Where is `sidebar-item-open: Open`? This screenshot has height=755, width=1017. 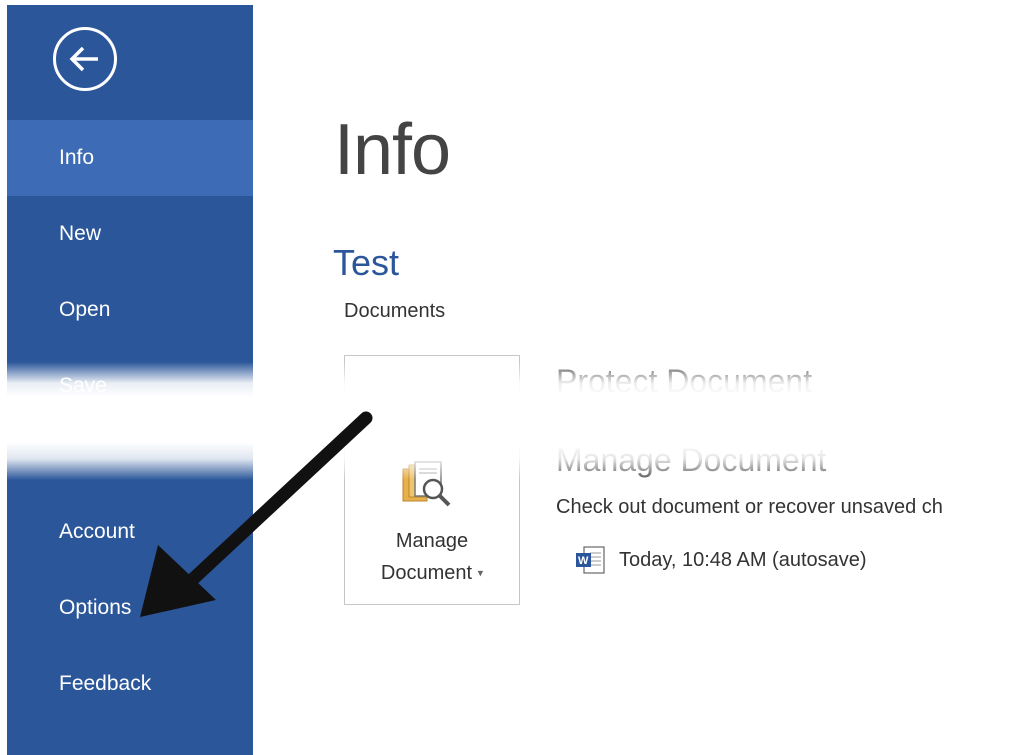
sidebar-item-open: Open is located at coordinates (130, 310).